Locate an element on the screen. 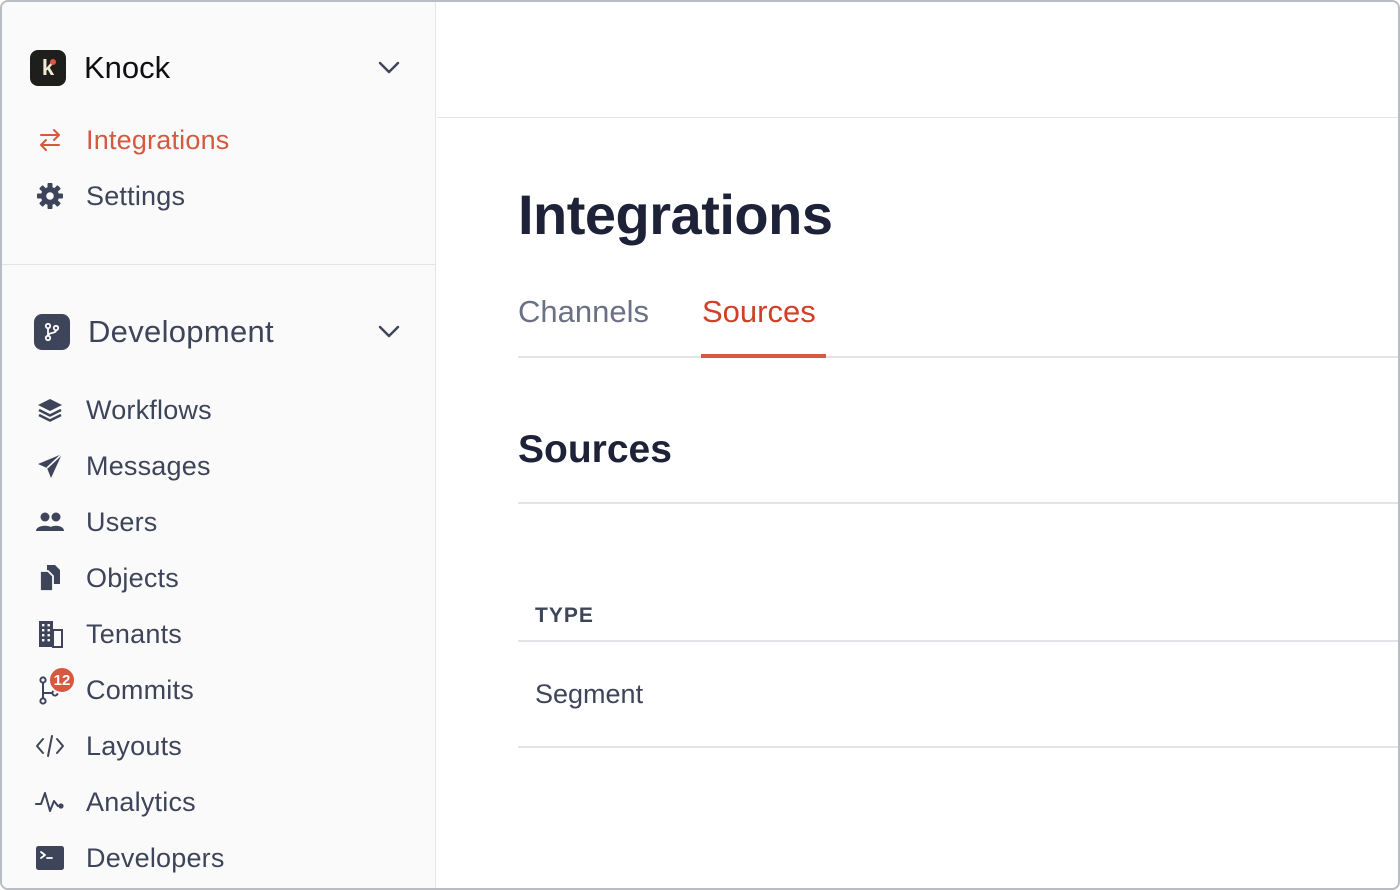  knock-logo: k is located at coordinates (48, 68).